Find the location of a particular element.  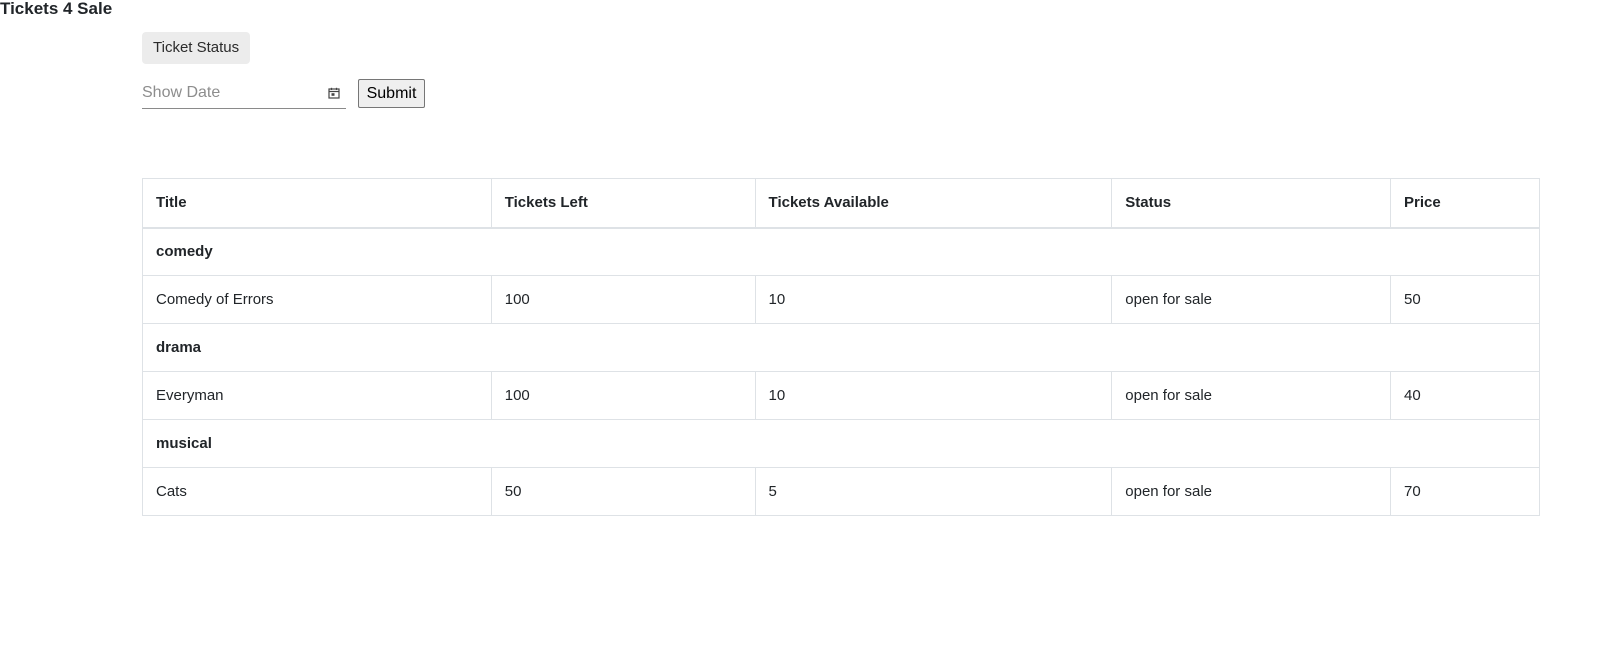

table-row: Cats 50 5 open for sale 70 is located at coordinates (841, 491).